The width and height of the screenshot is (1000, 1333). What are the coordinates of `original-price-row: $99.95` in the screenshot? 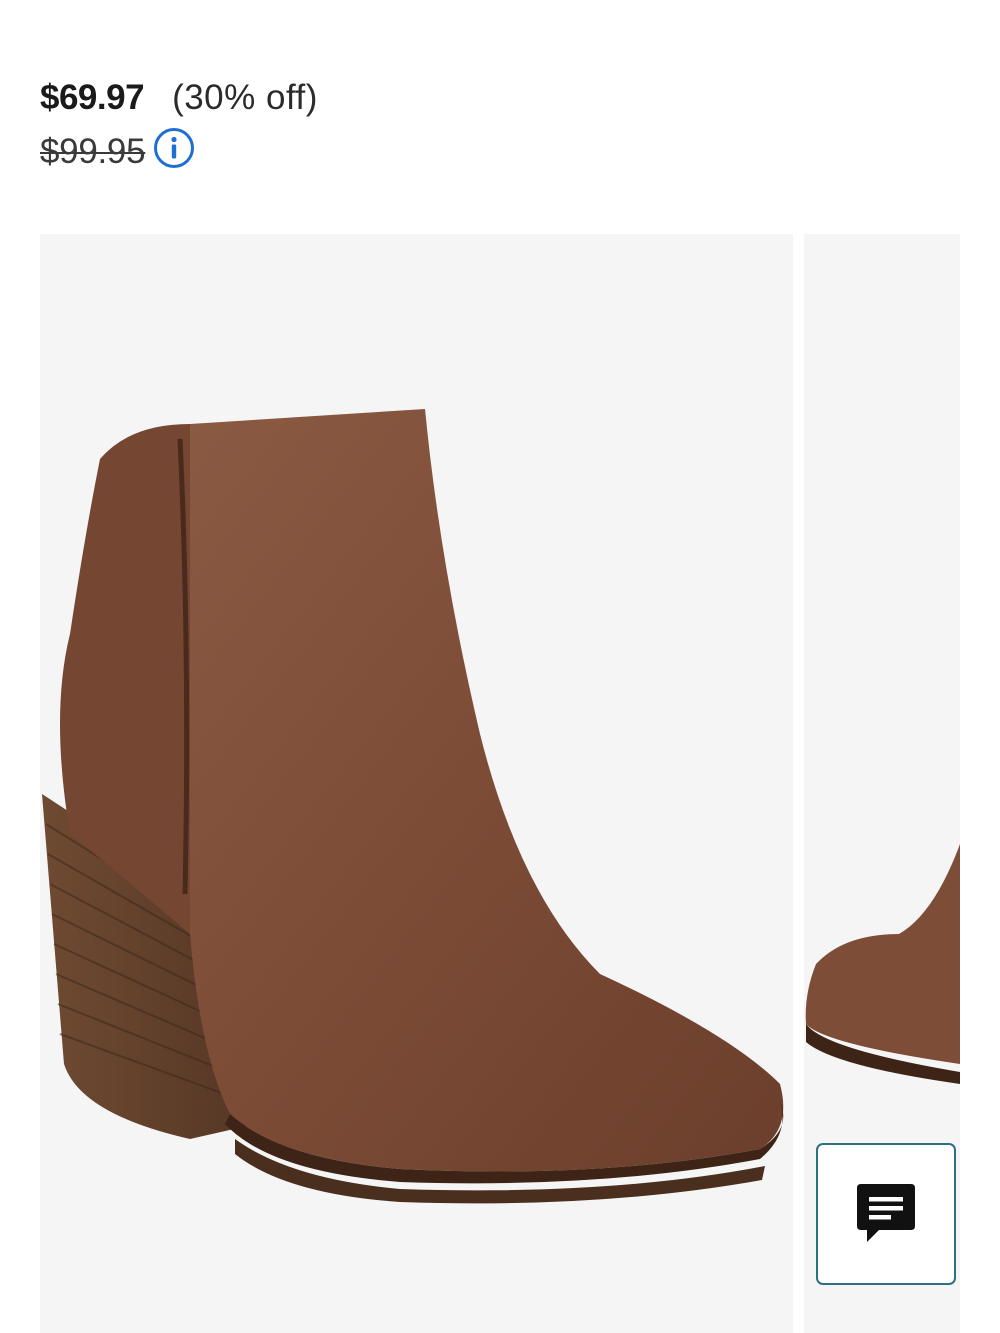 It's located at (179, 150).